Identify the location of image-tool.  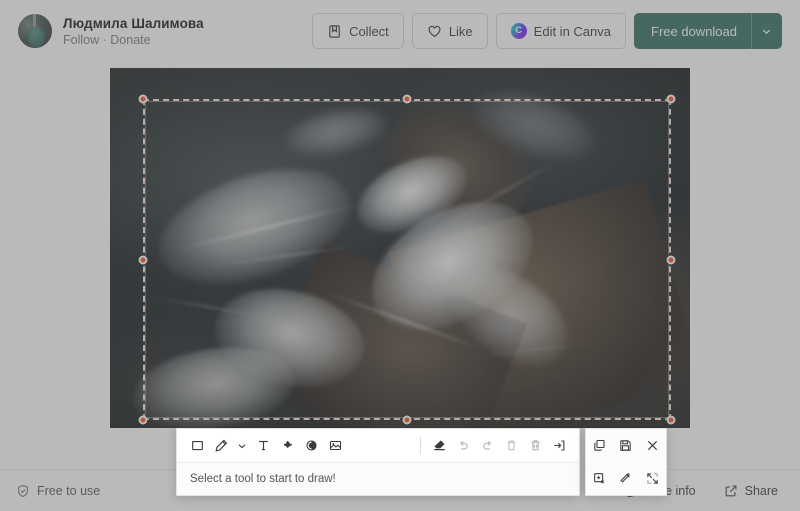
(335, 446).